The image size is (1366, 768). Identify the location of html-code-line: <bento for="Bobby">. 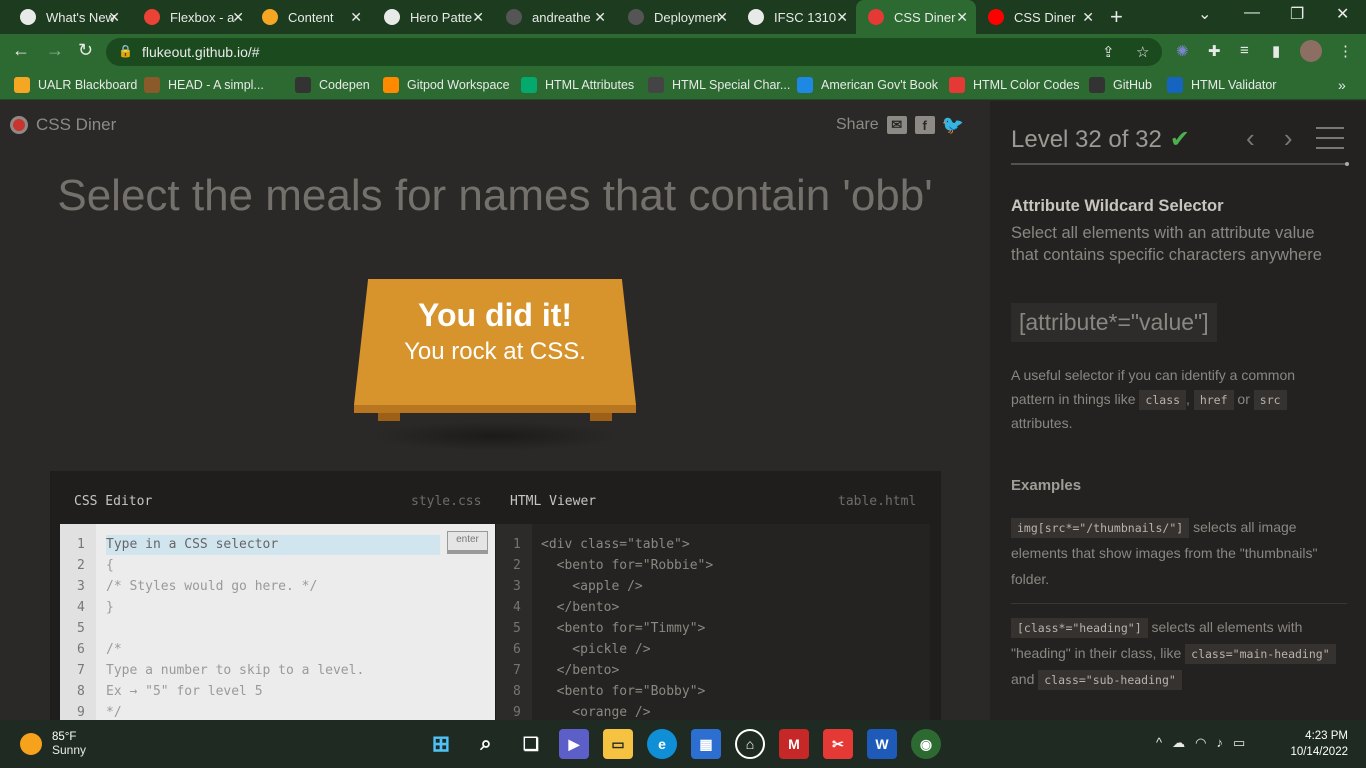
(623, 691).